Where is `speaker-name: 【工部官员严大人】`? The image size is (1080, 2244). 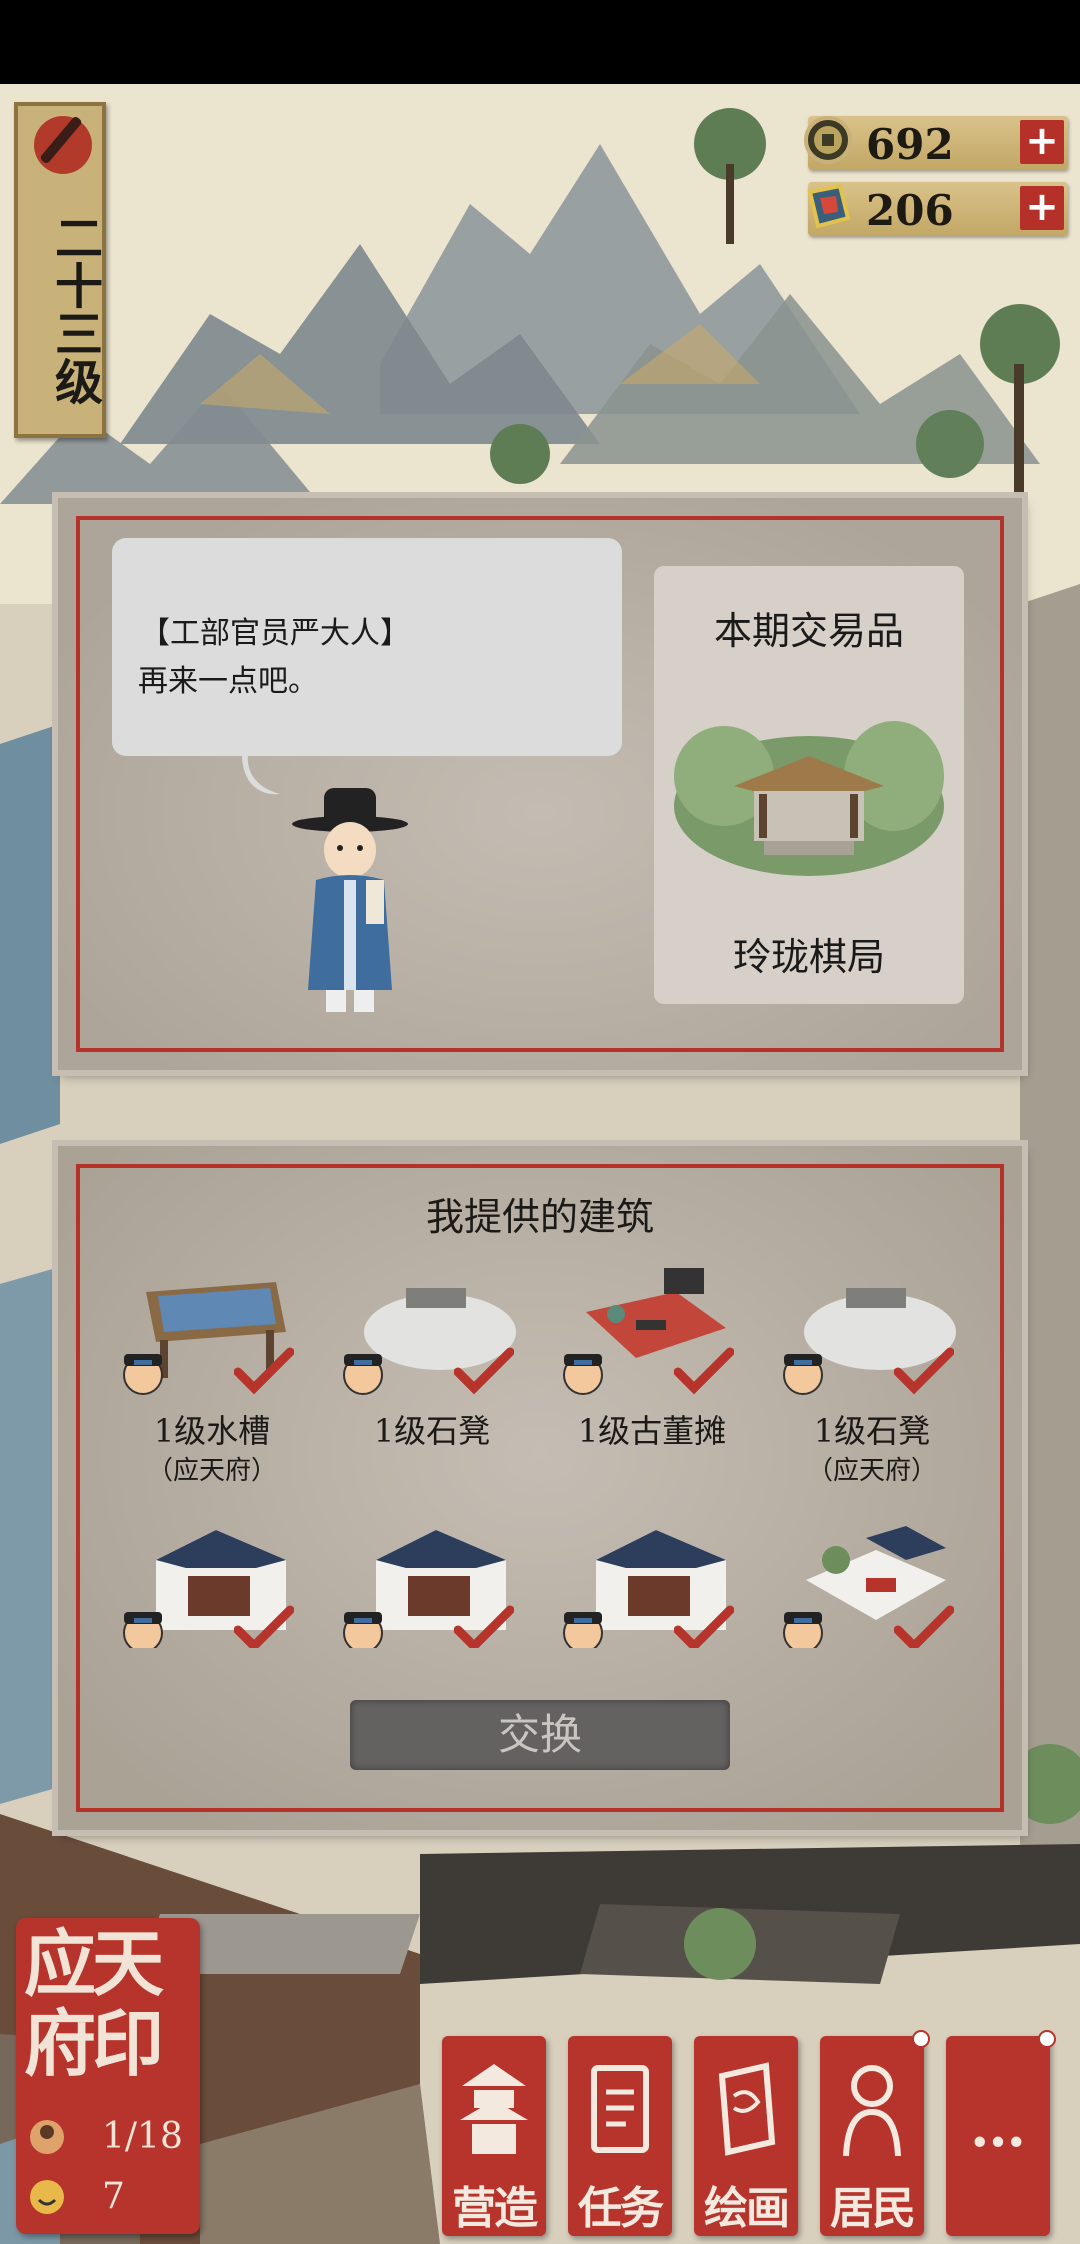
speaker-name: 【工部官员严大人】 is located at coordinates (275, 633).